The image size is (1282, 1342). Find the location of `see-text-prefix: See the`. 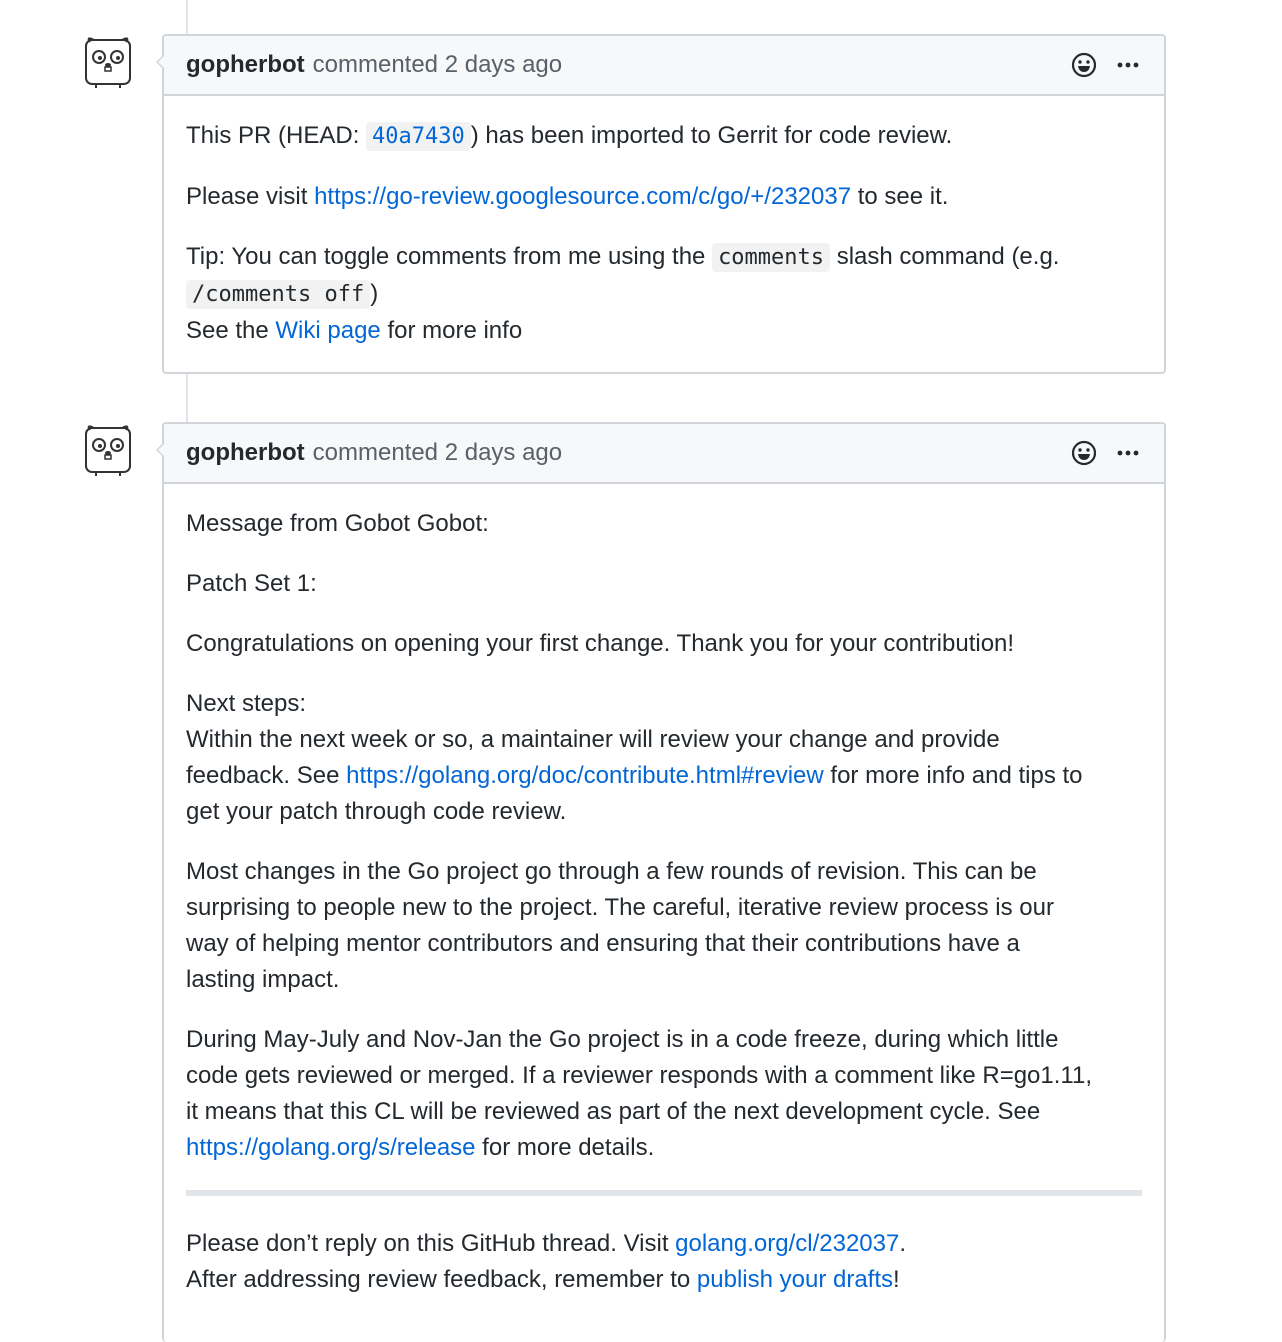

see-text-prefix: See the is located at coordinates (231, 330).